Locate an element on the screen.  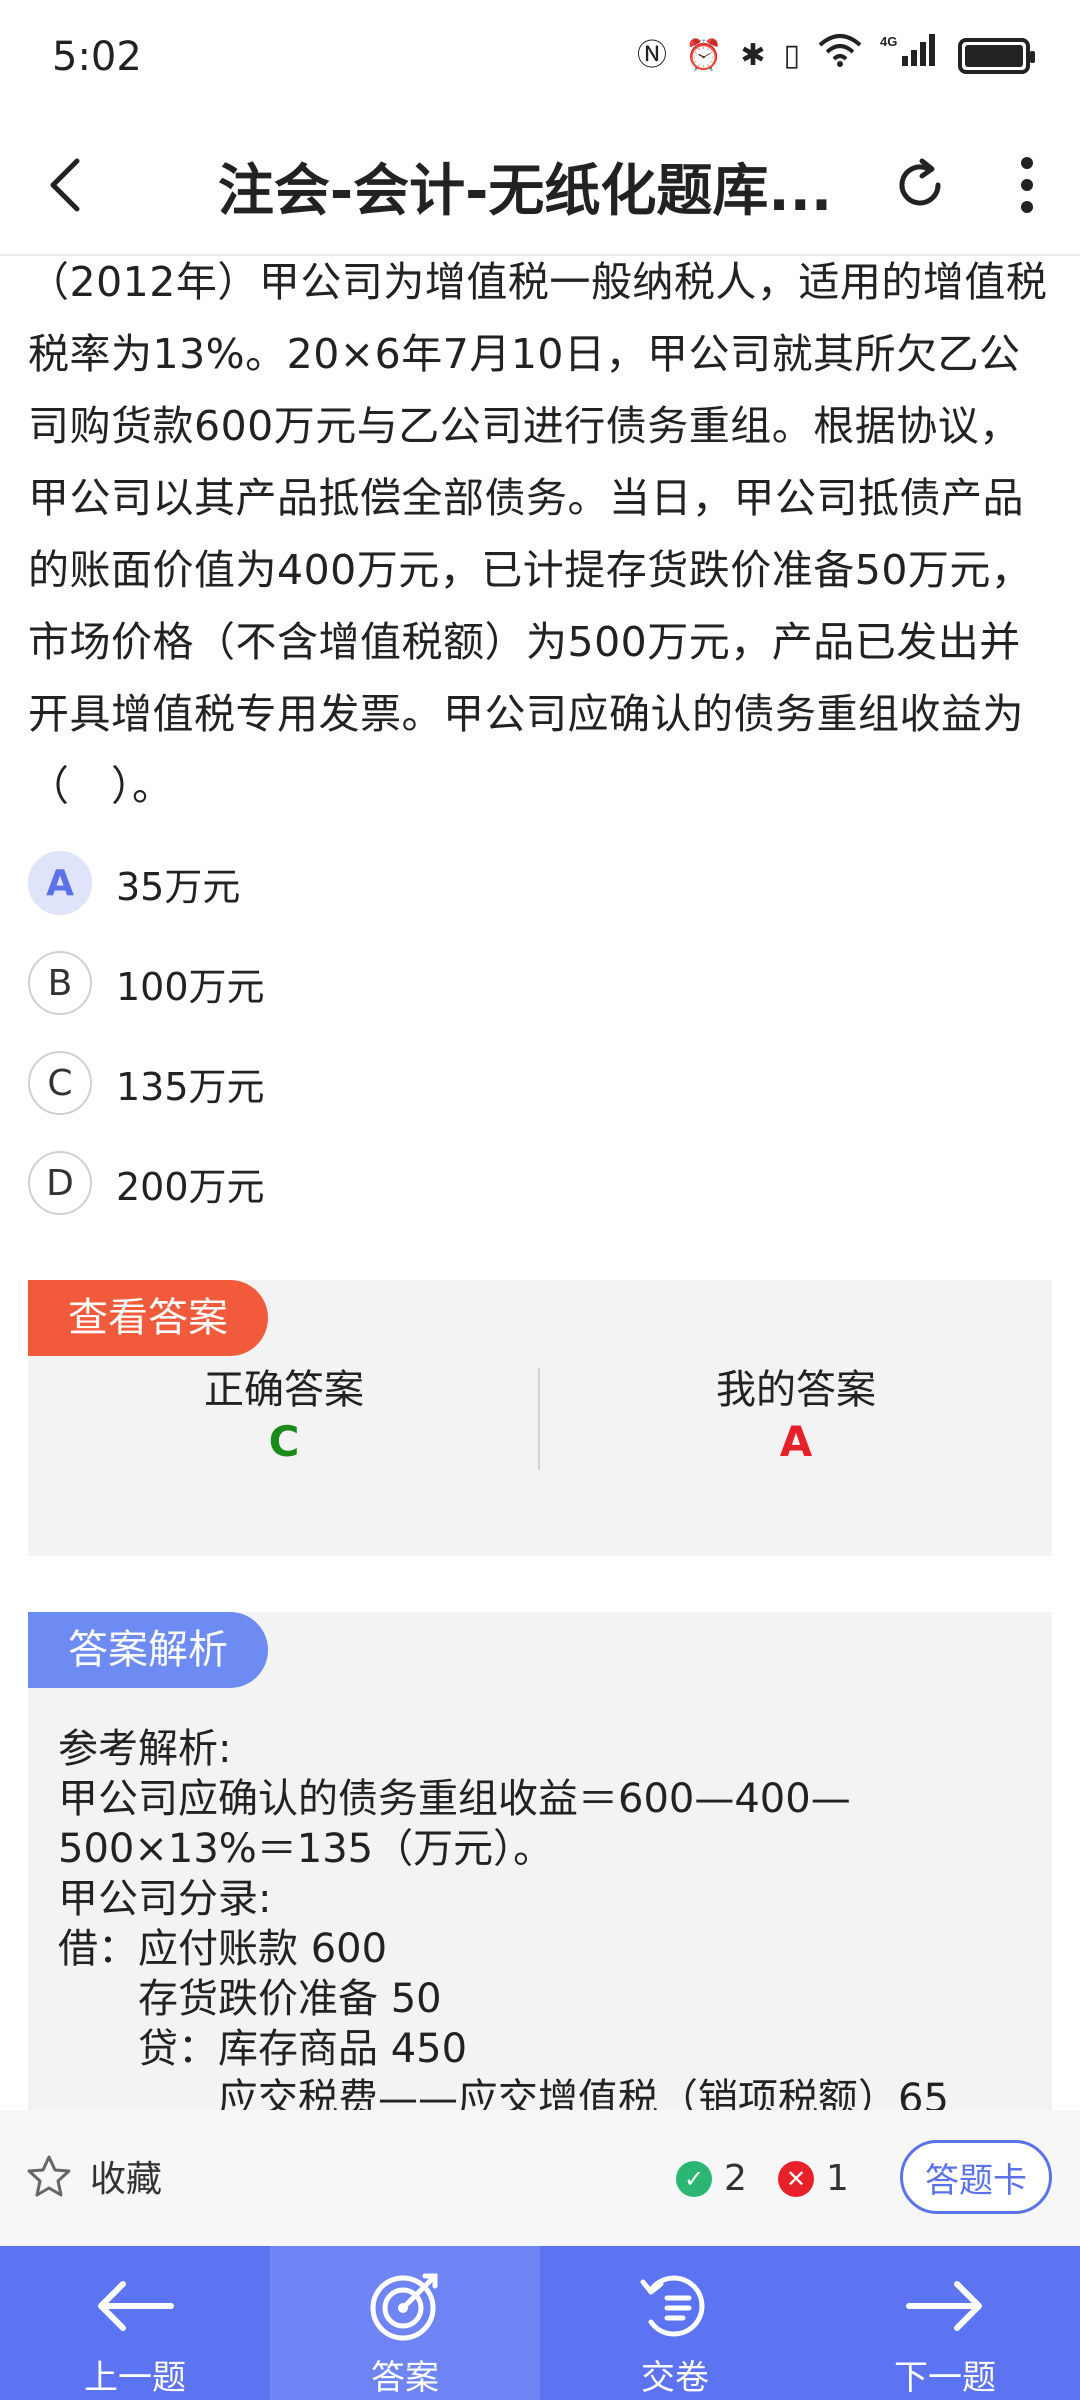
prev-question-label: 上一题 is located at coordinates (135, 2378).